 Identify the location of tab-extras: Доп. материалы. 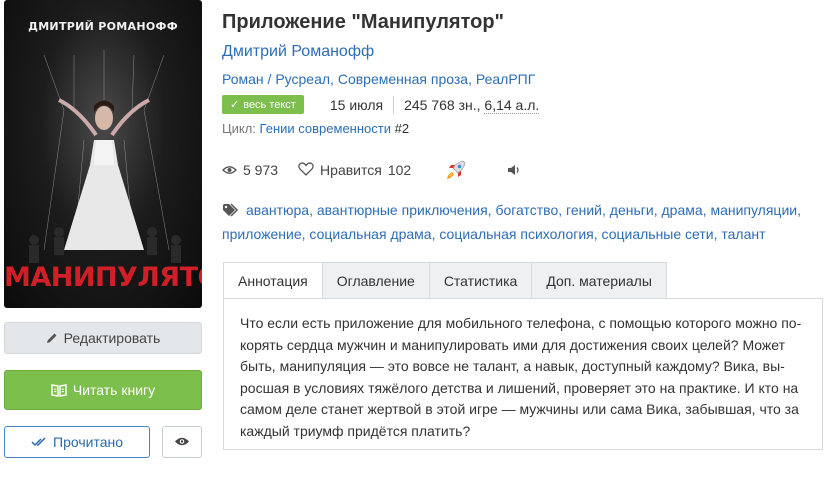
(599, 280).